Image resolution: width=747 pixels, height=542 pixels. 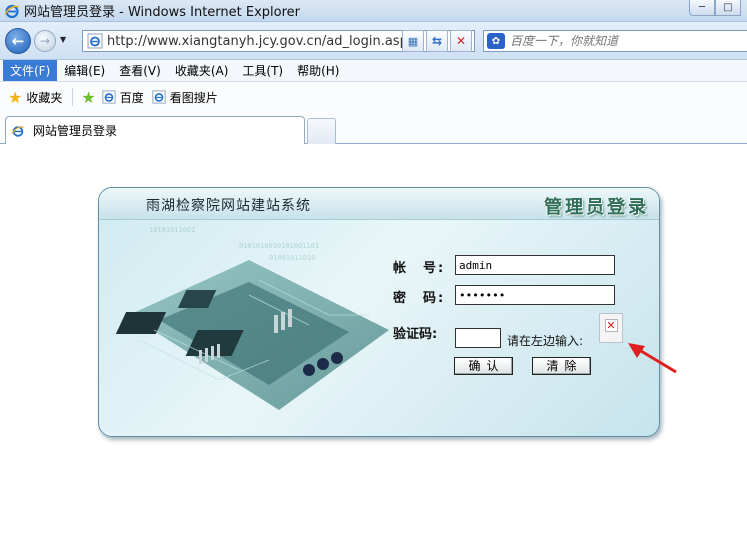 I want to click on tab-ie-icon, so click(x=18, y=131).